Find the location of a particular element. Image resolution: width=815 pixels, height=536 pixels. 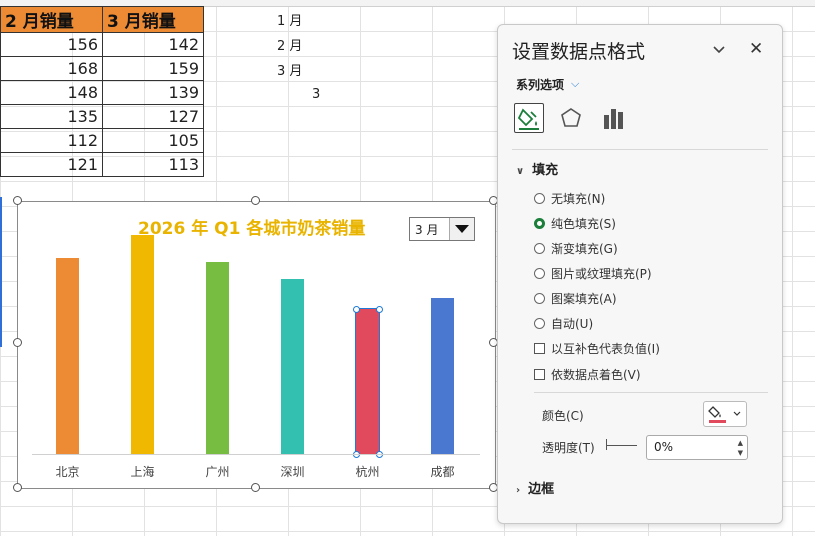

transparency-slider is located at coordinates (621, 445).